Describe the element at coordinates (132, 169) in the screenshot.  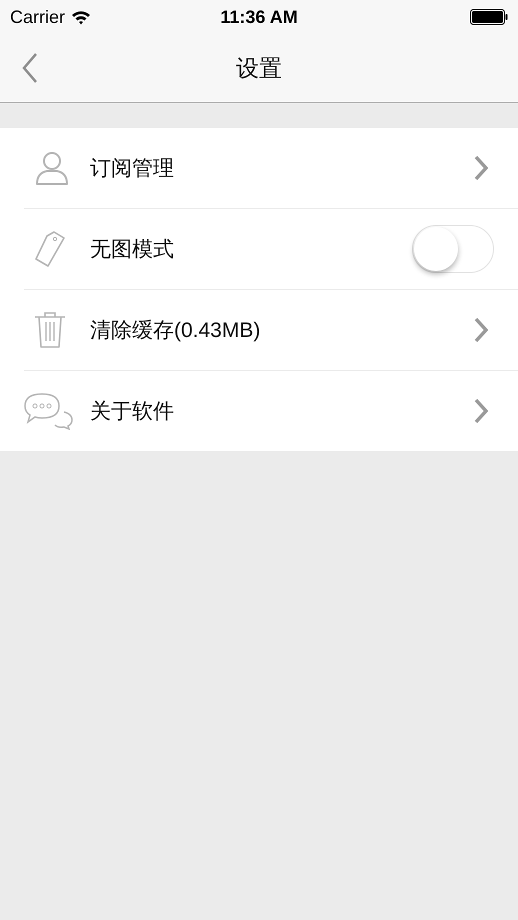
I see `setting-label: 订阅管理` at that location.